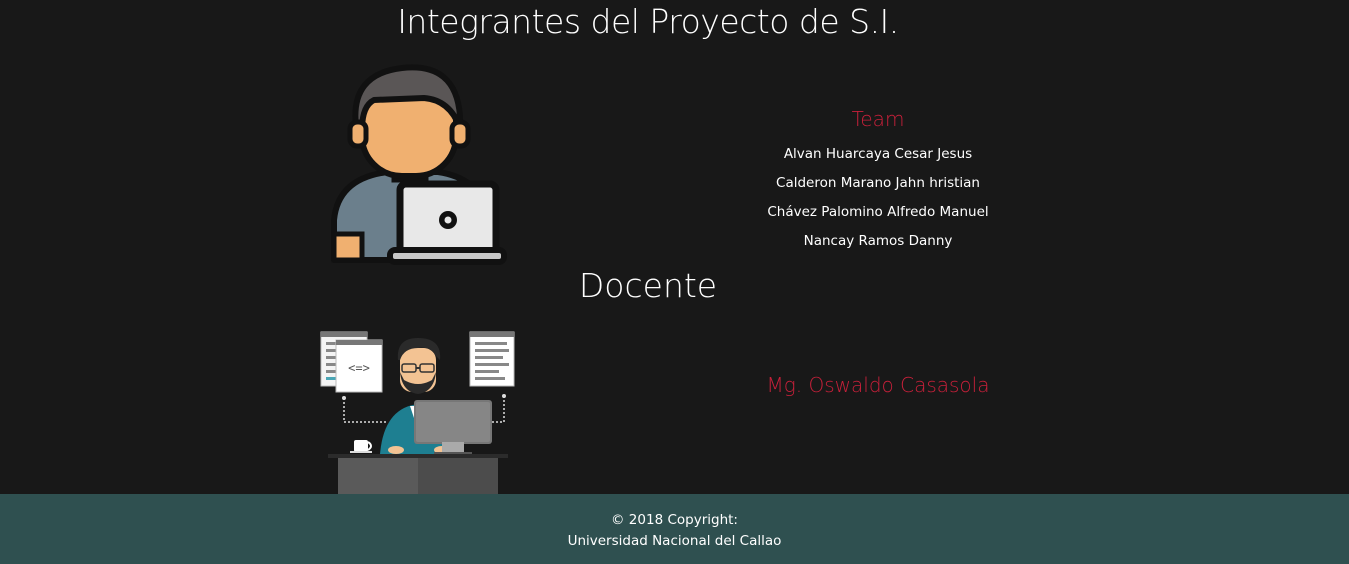 The height and width of the screenshot is (564, 1349). What do you see at coordinates (648, 285) in the screenshot?
I see `docente-heading: Docente` at bounding box center [648, 285].